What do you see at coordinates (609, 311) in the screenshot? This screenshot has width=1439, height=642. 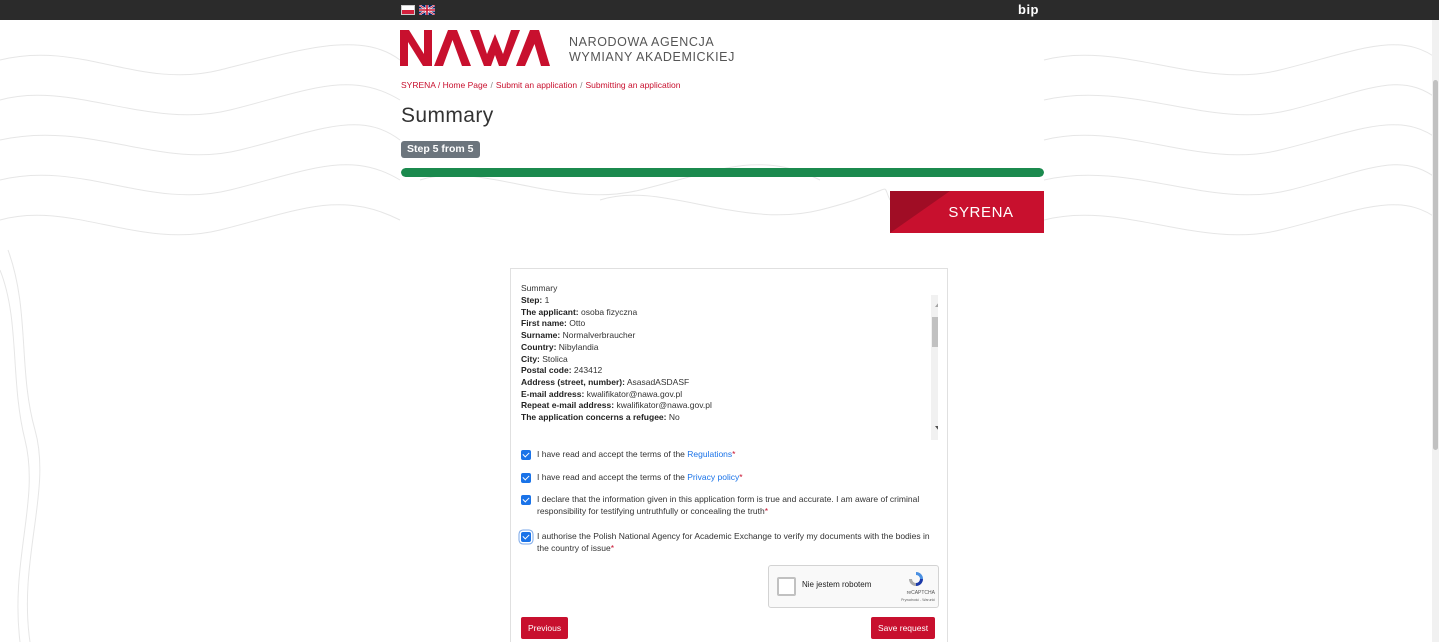 I see `summary-field-value: osoba fizyczna` at bounding box center [609, 311].